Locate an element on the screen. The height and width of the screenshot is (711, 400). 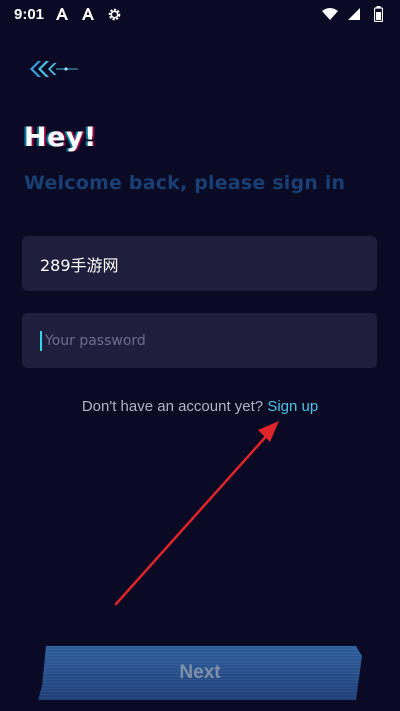
welcome-subtitle: Welcome back, please sign in is located at coordinates (185, 183).